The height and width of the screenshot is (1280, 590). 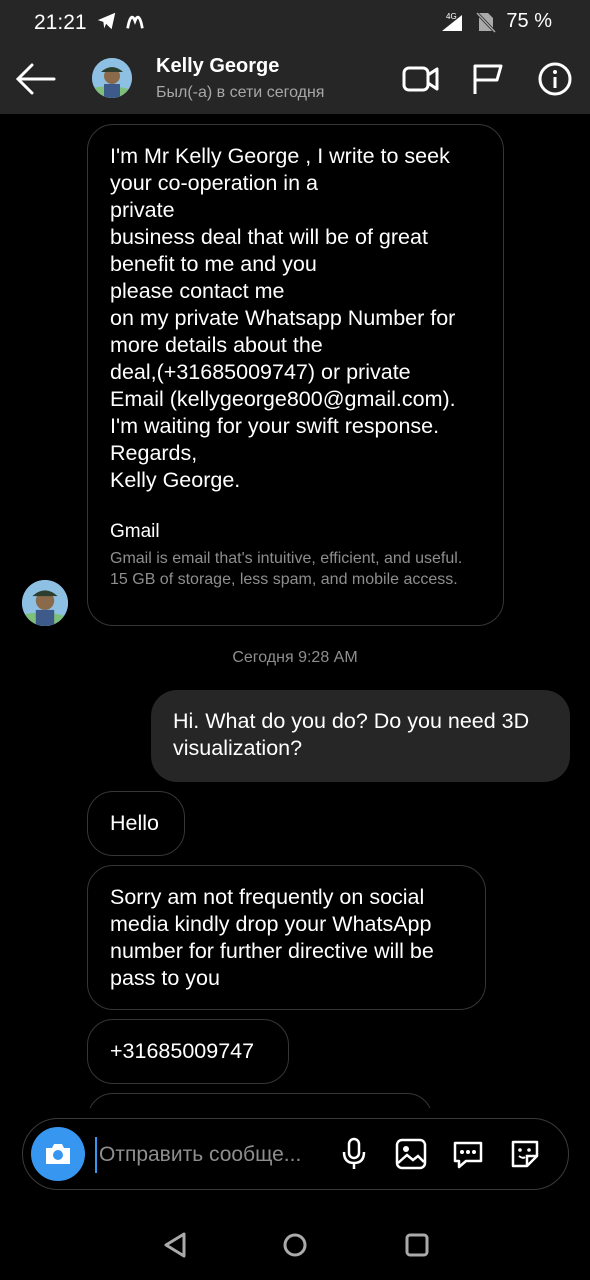 I want to click on chat-quick-reply-icon, so click(x=468, y=1155).